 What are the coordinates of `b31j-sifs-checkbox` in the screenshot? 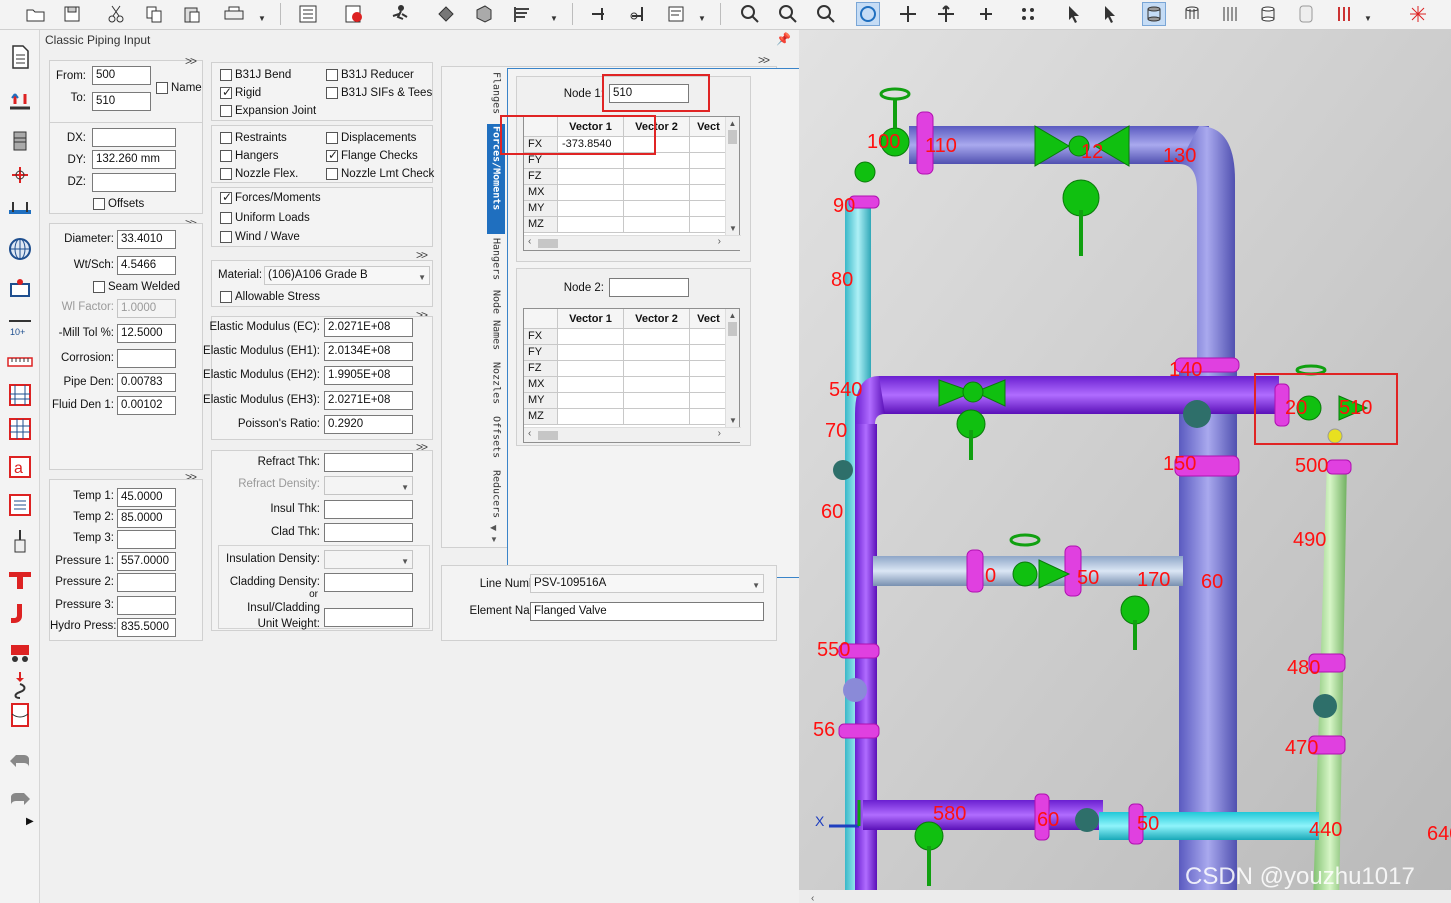 It's located at (332, 93).